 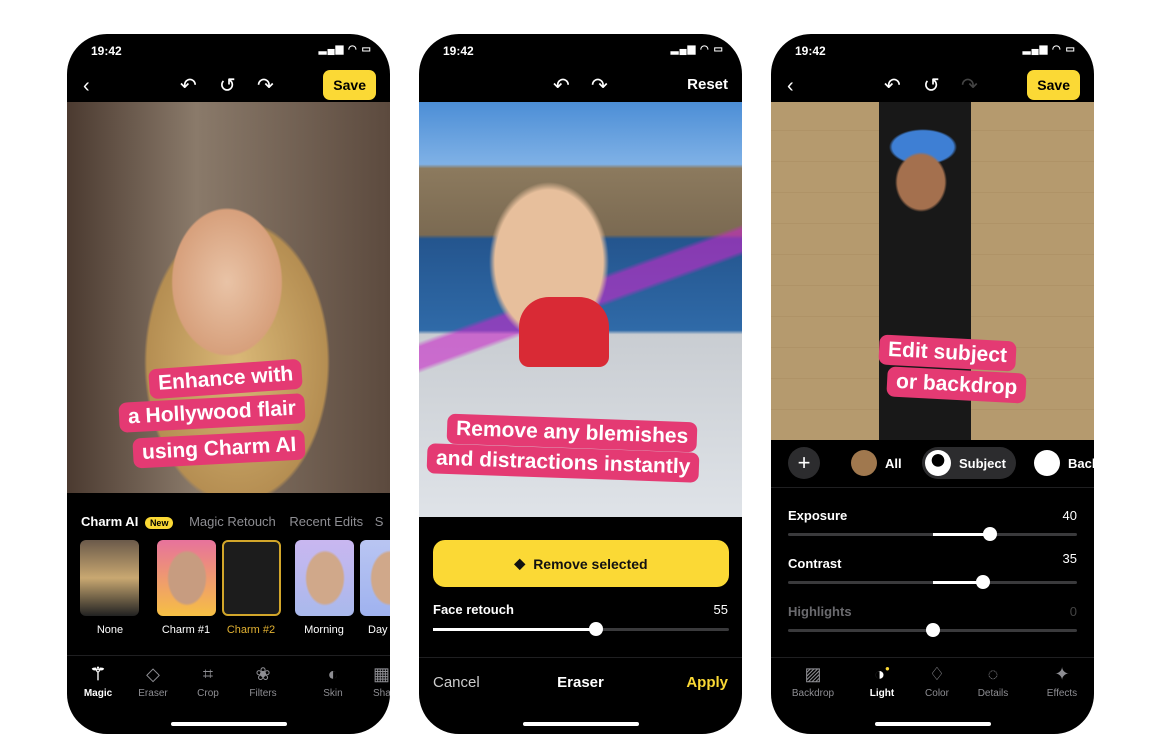 I want to click on crop-icon: ⌗, so click(x=208, y=674).